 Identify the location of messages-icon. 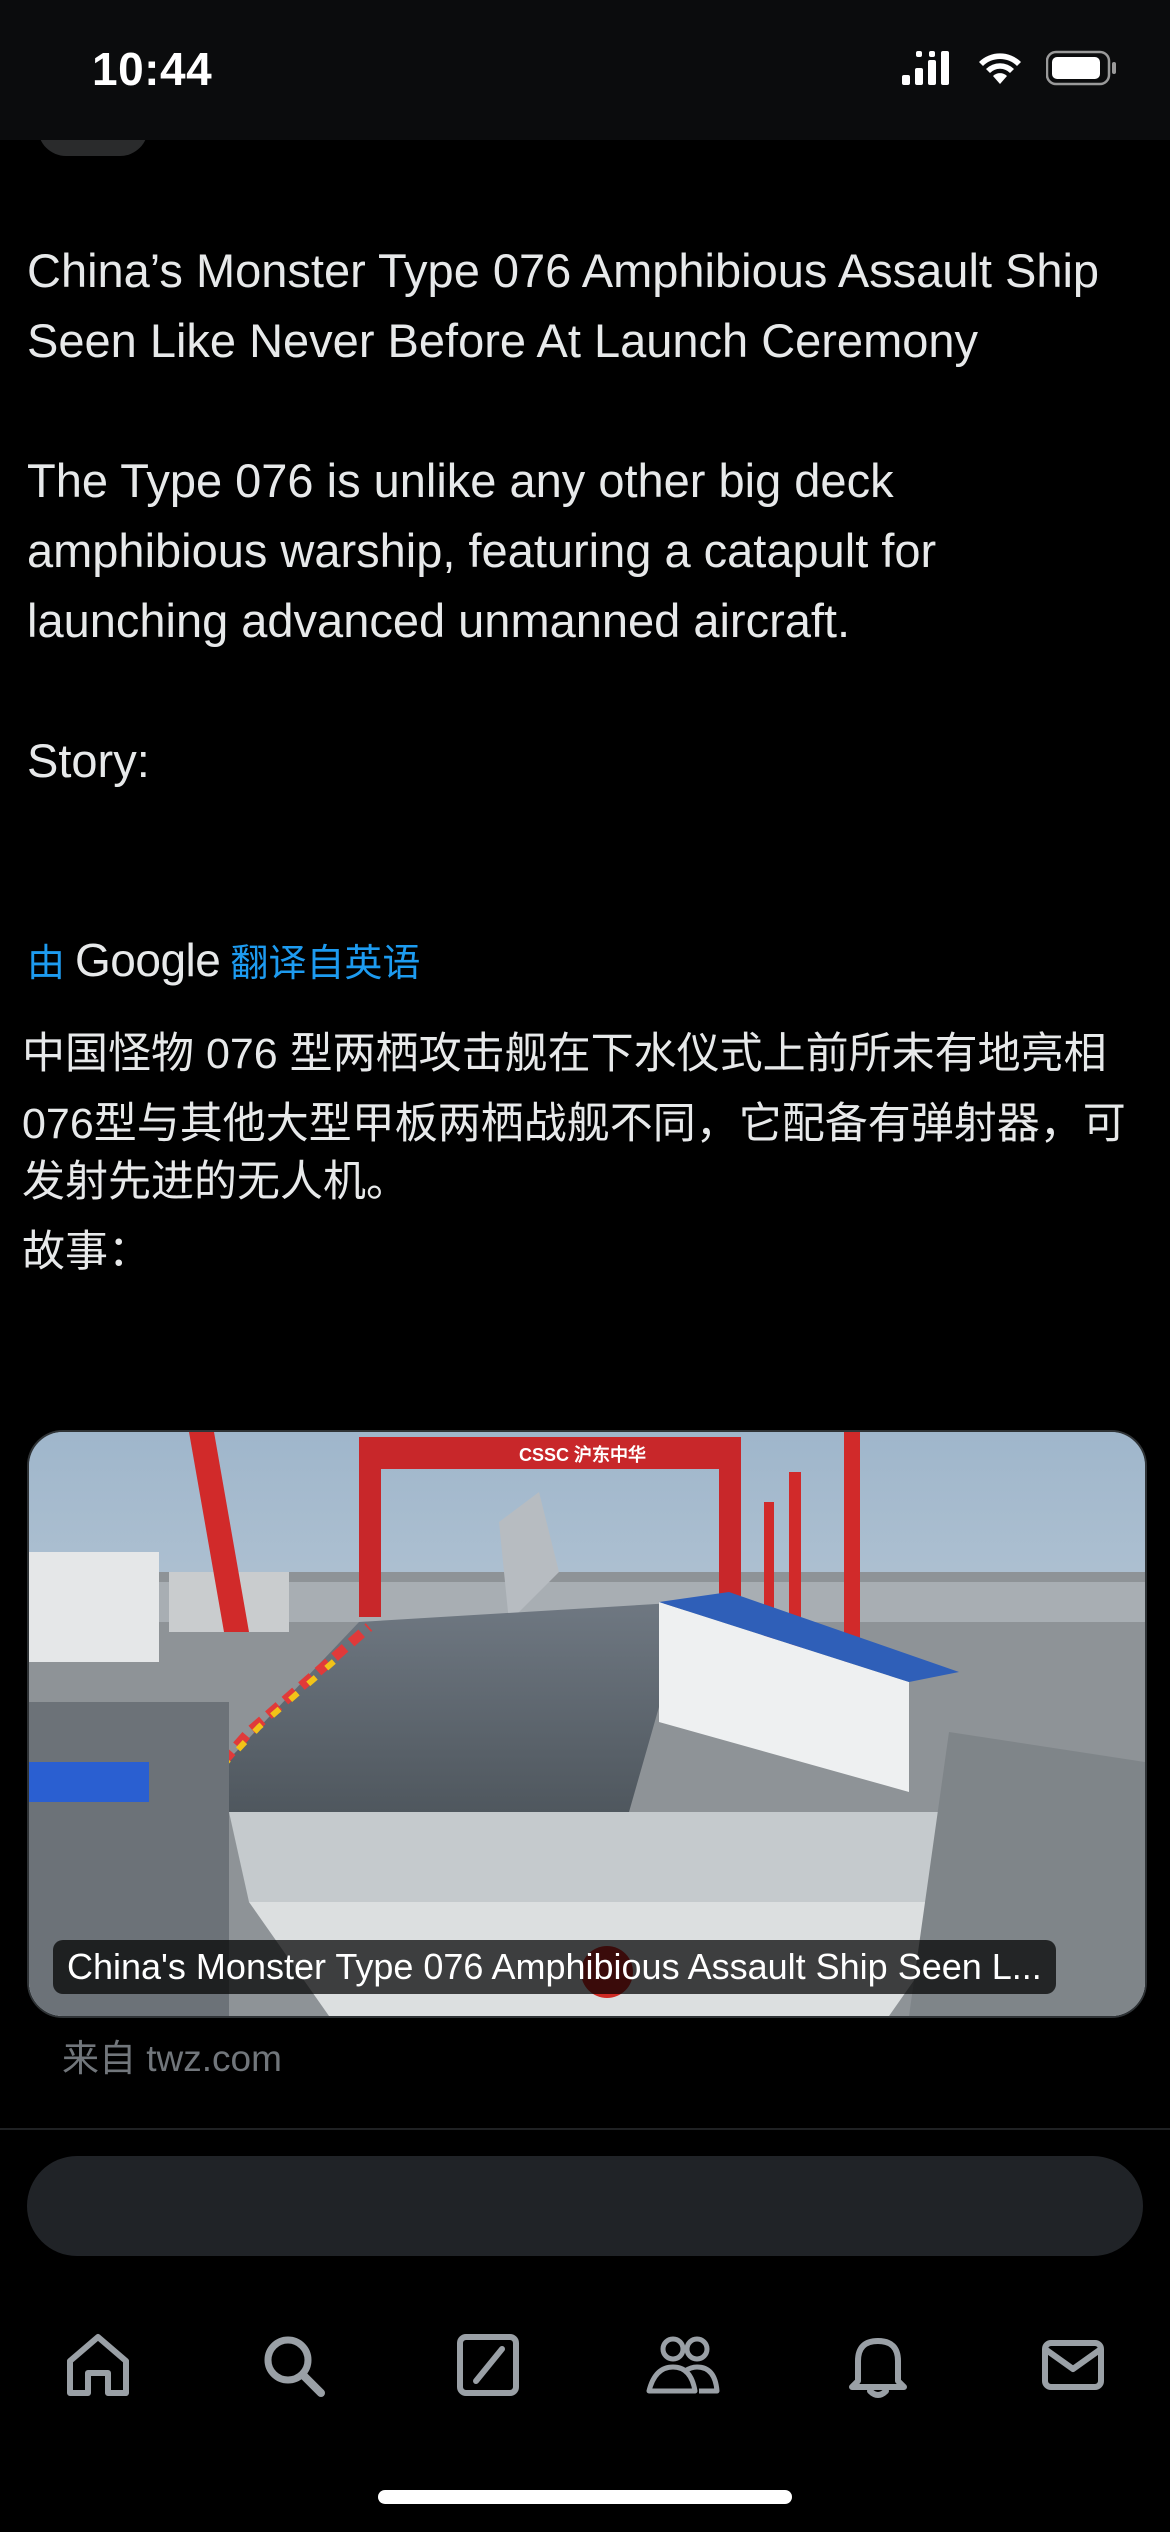
(1072, 2365).